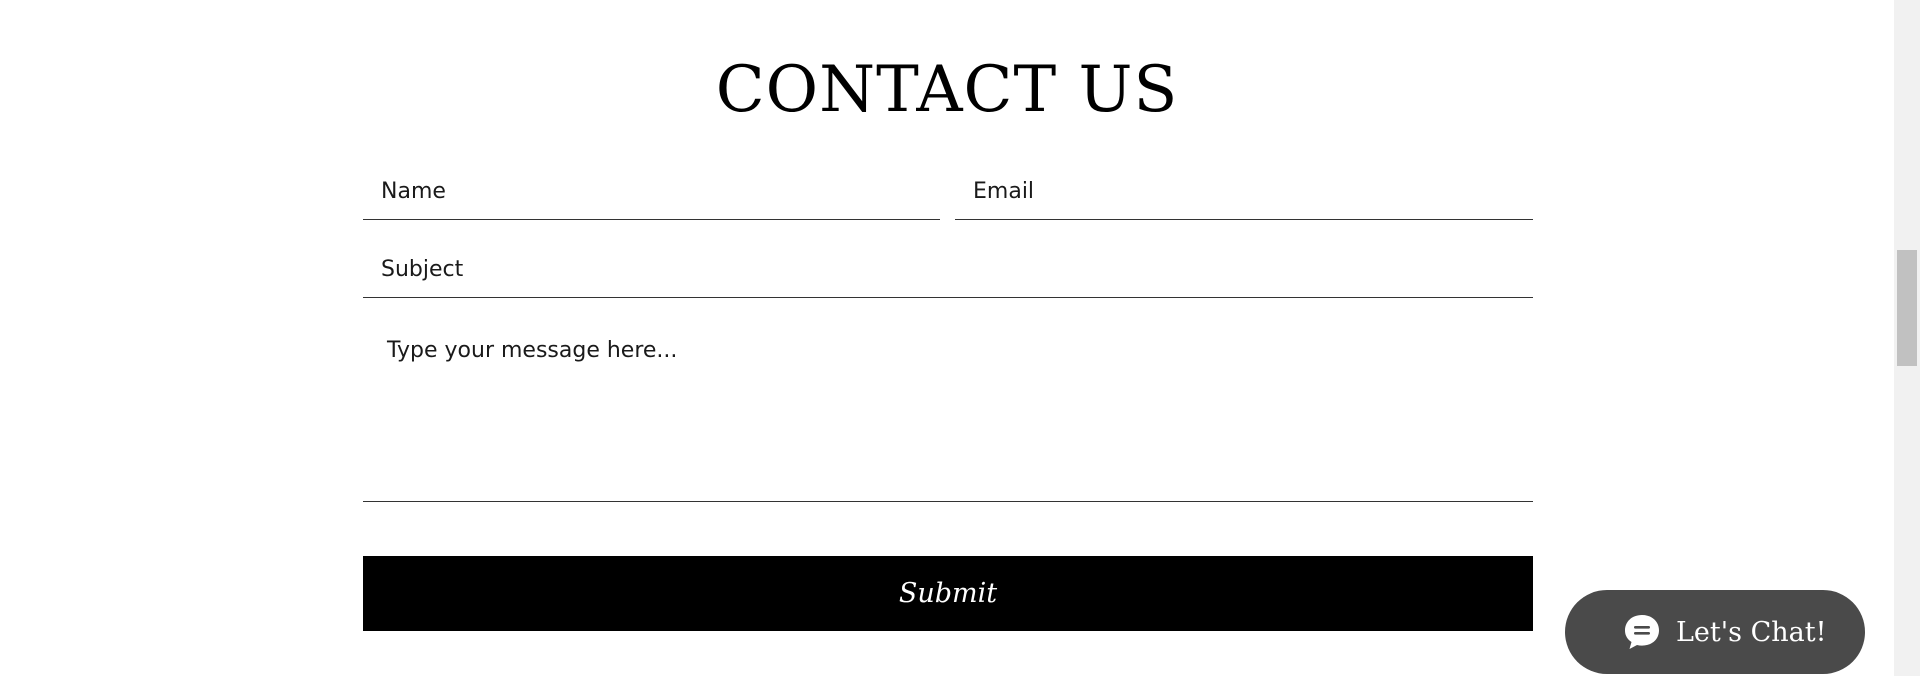 The width and height of the screenshot is (1920, 676). I want to click on scrollbar-thumb, so click(1907, 308).